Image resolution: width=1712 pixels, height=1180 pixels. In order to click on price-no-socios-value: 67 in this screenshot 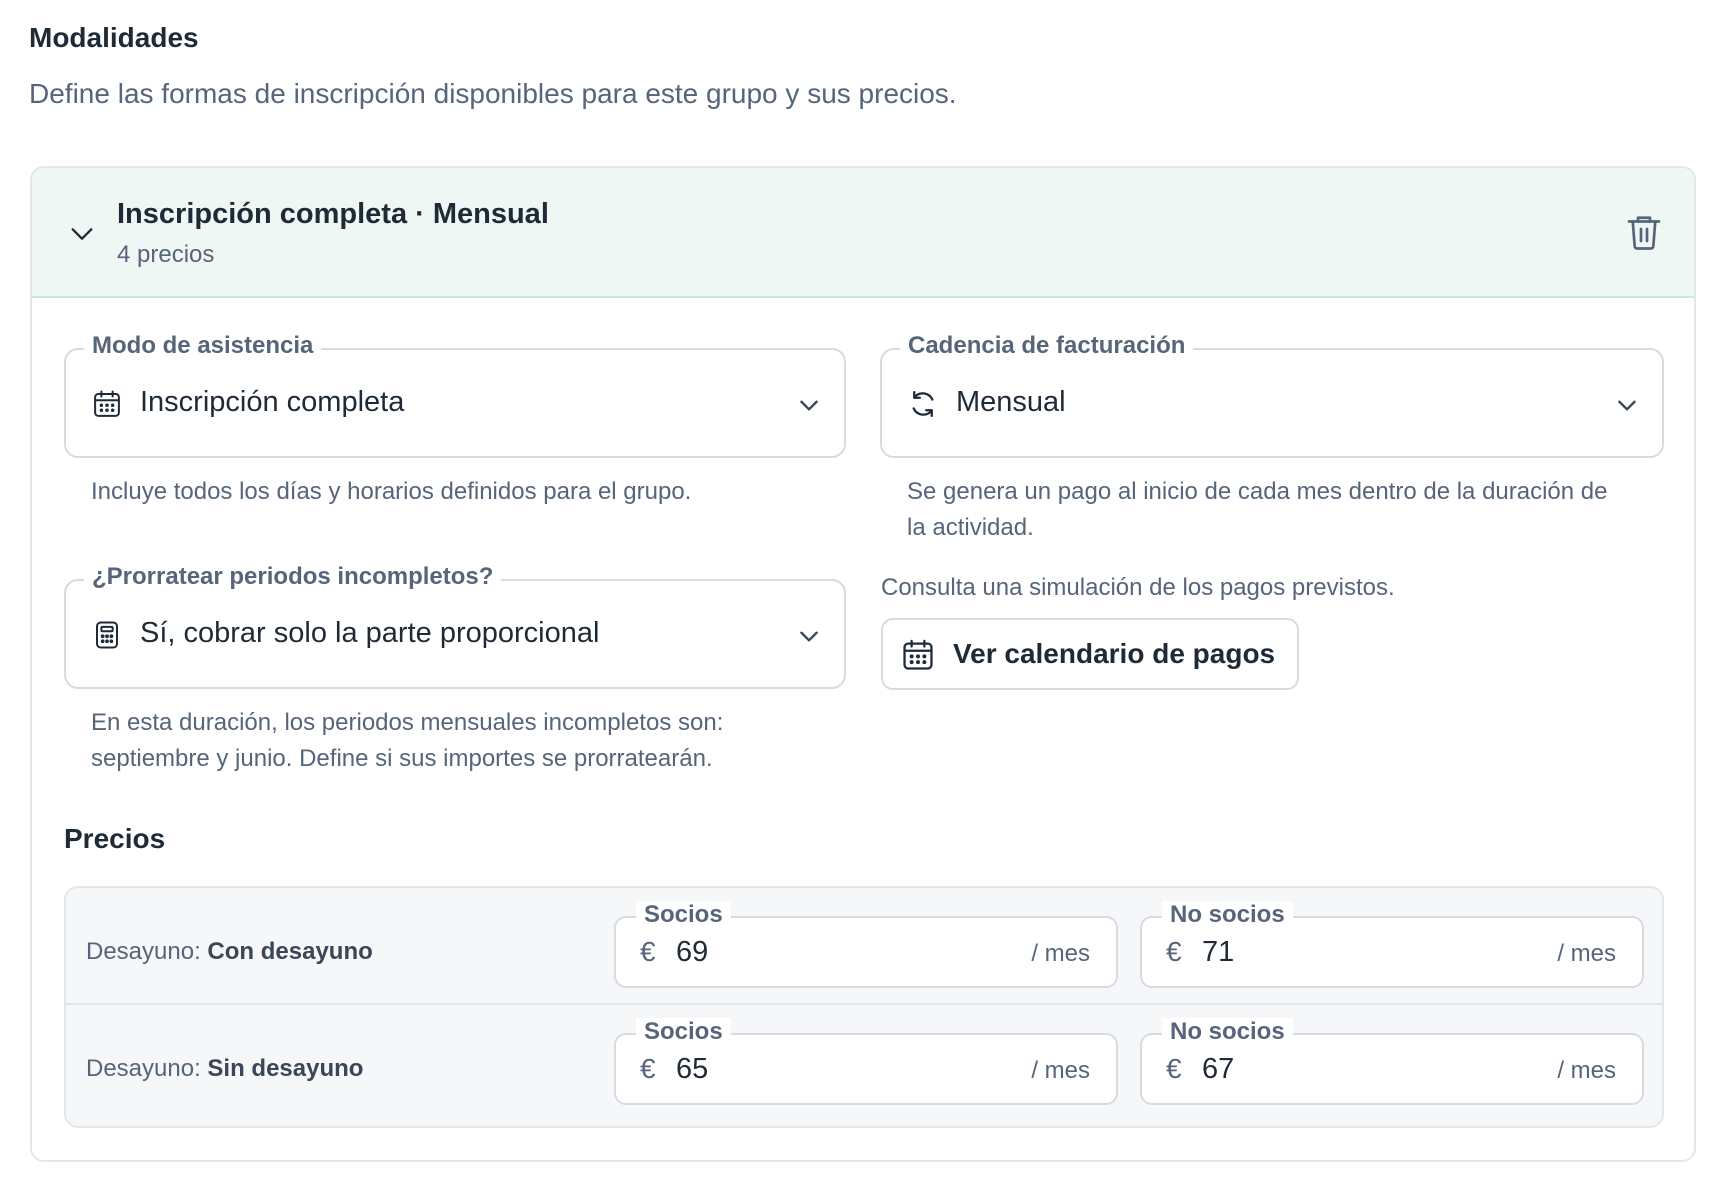, I will do `click(1218, 1069)`.